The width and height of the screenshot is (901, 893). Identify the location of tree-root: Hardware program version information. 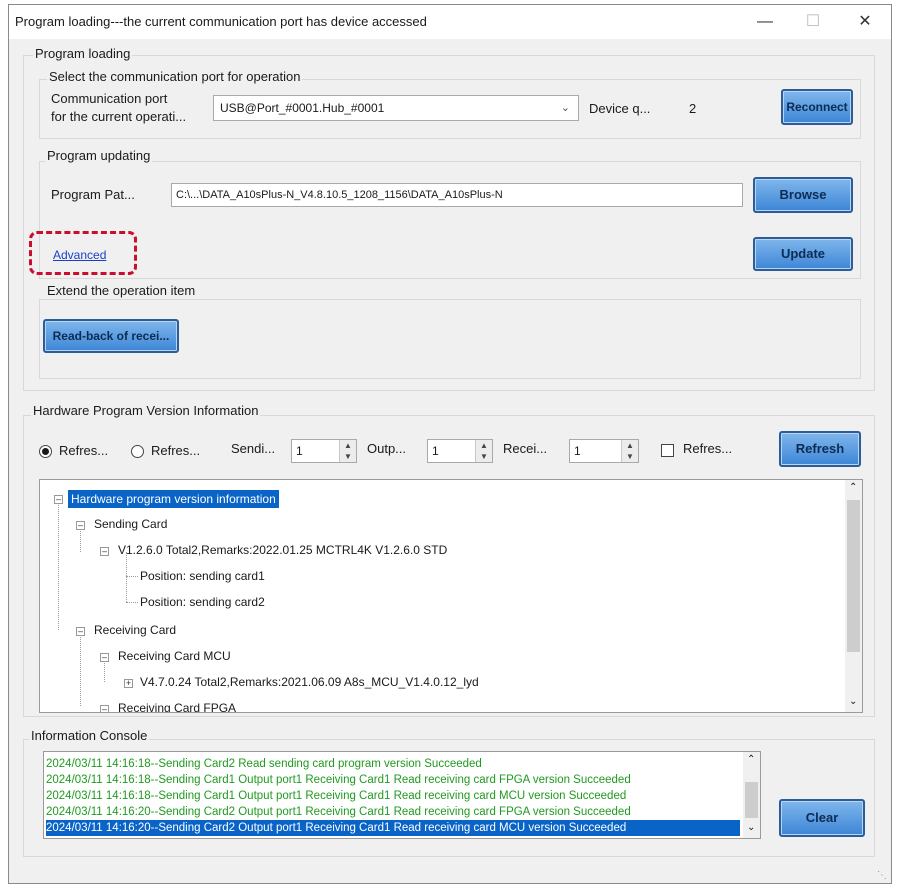
(173, 499).